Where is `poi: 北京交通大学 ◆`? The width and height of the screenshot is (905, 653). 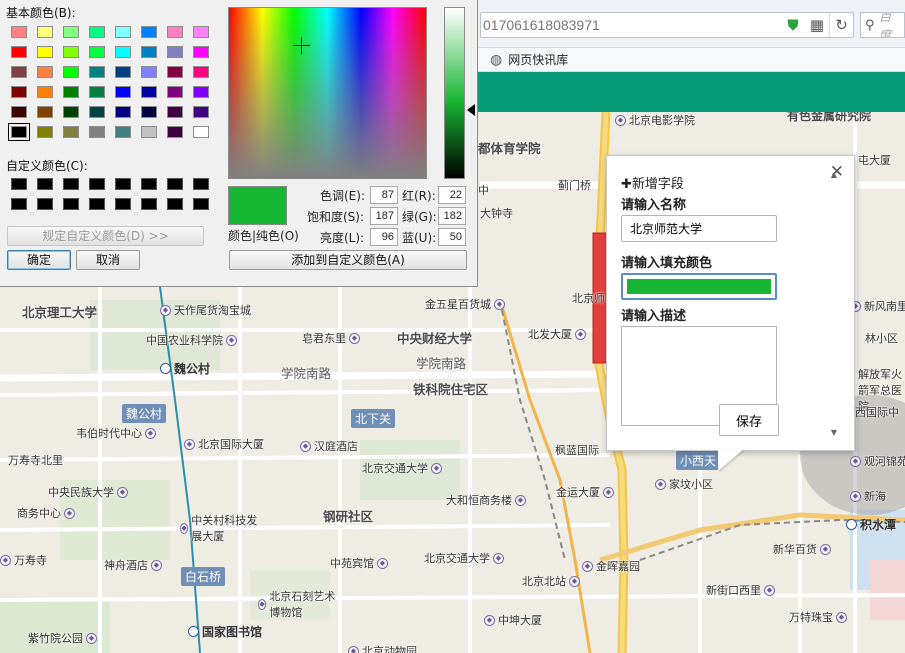 poi: 北京交通大学 ◆ is located at coordinates (402, 468).